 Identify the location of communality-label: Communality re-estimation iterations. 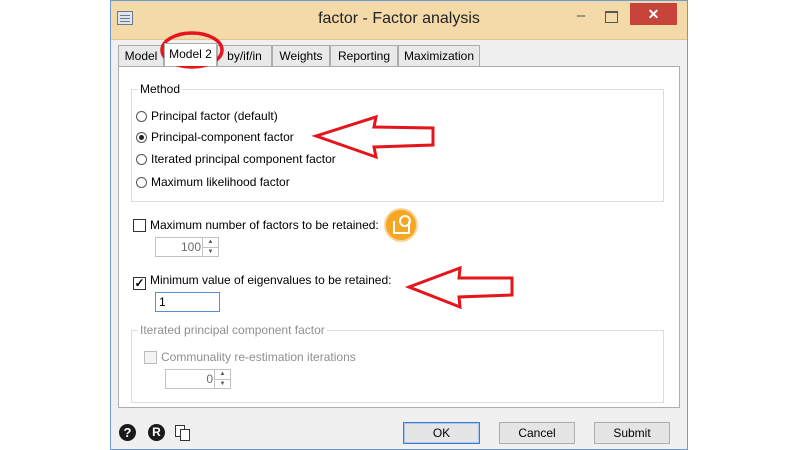
(258, 357).